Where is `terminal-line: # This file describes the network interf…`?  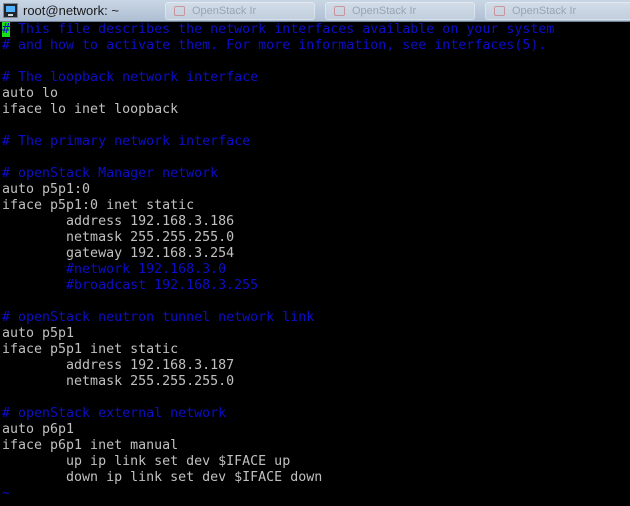
terminal-line: # This file describes the network interf… is located at coordinates (316, 30).